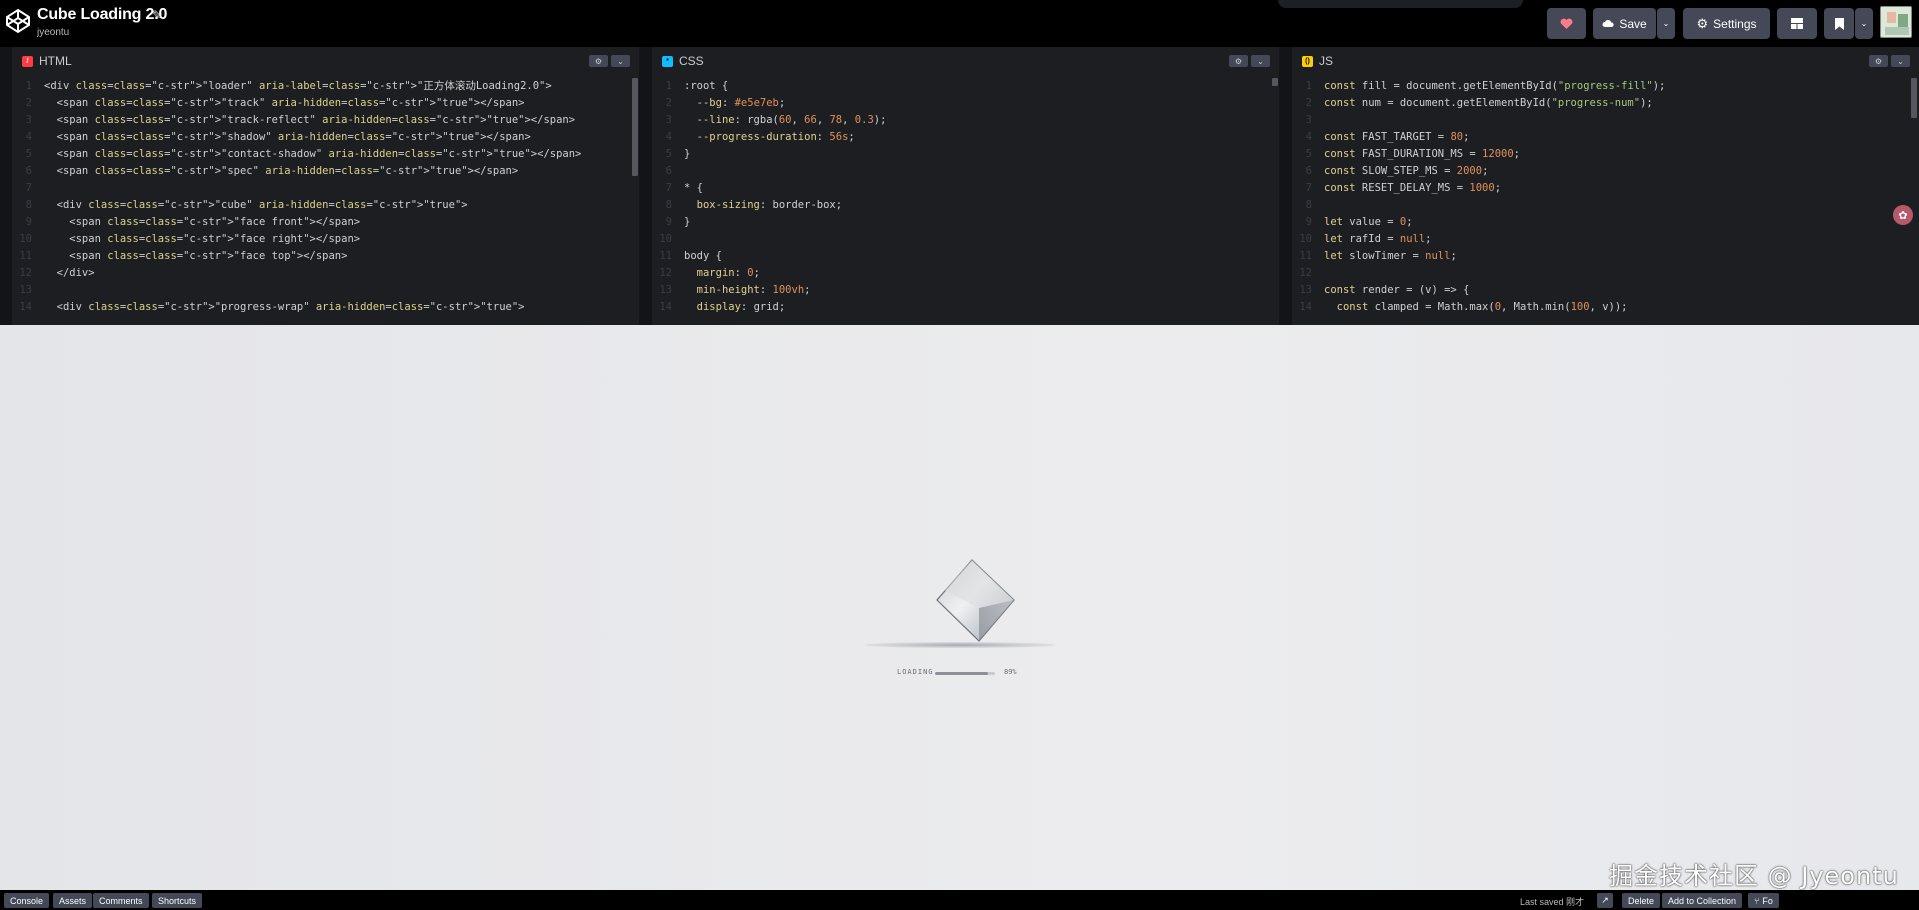 The width and height of the screenshot is (1919, 910). Describe the element at coordinates (69, 273) in the screenshot. I see `code-text: </div>` at that location.